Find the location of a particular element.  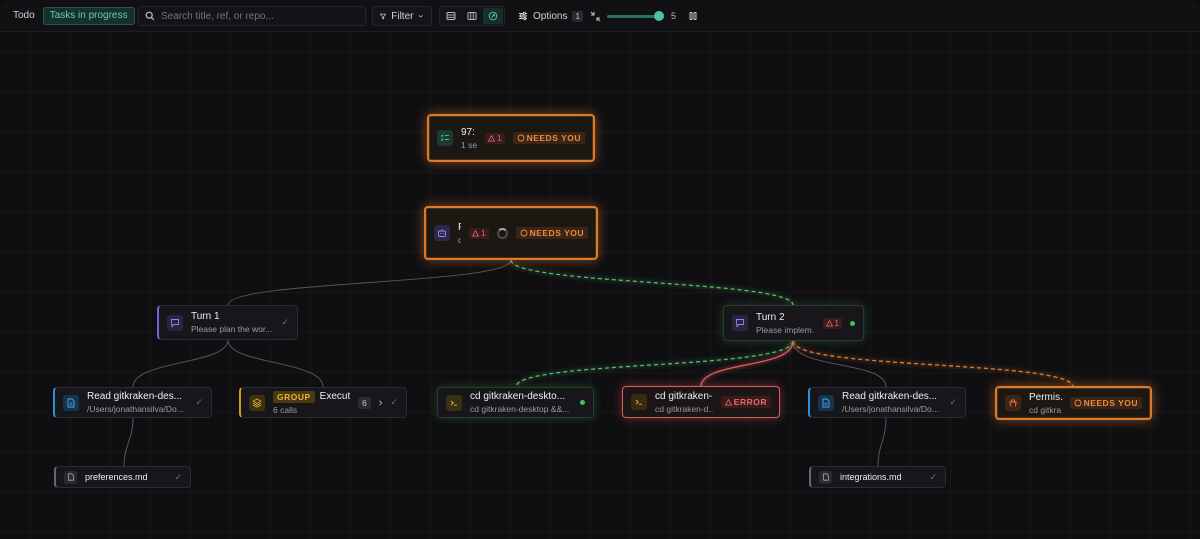

execute-group-node: GROUP Execute 6 calls 6 › ✓ is located at coordinates (323, 402).